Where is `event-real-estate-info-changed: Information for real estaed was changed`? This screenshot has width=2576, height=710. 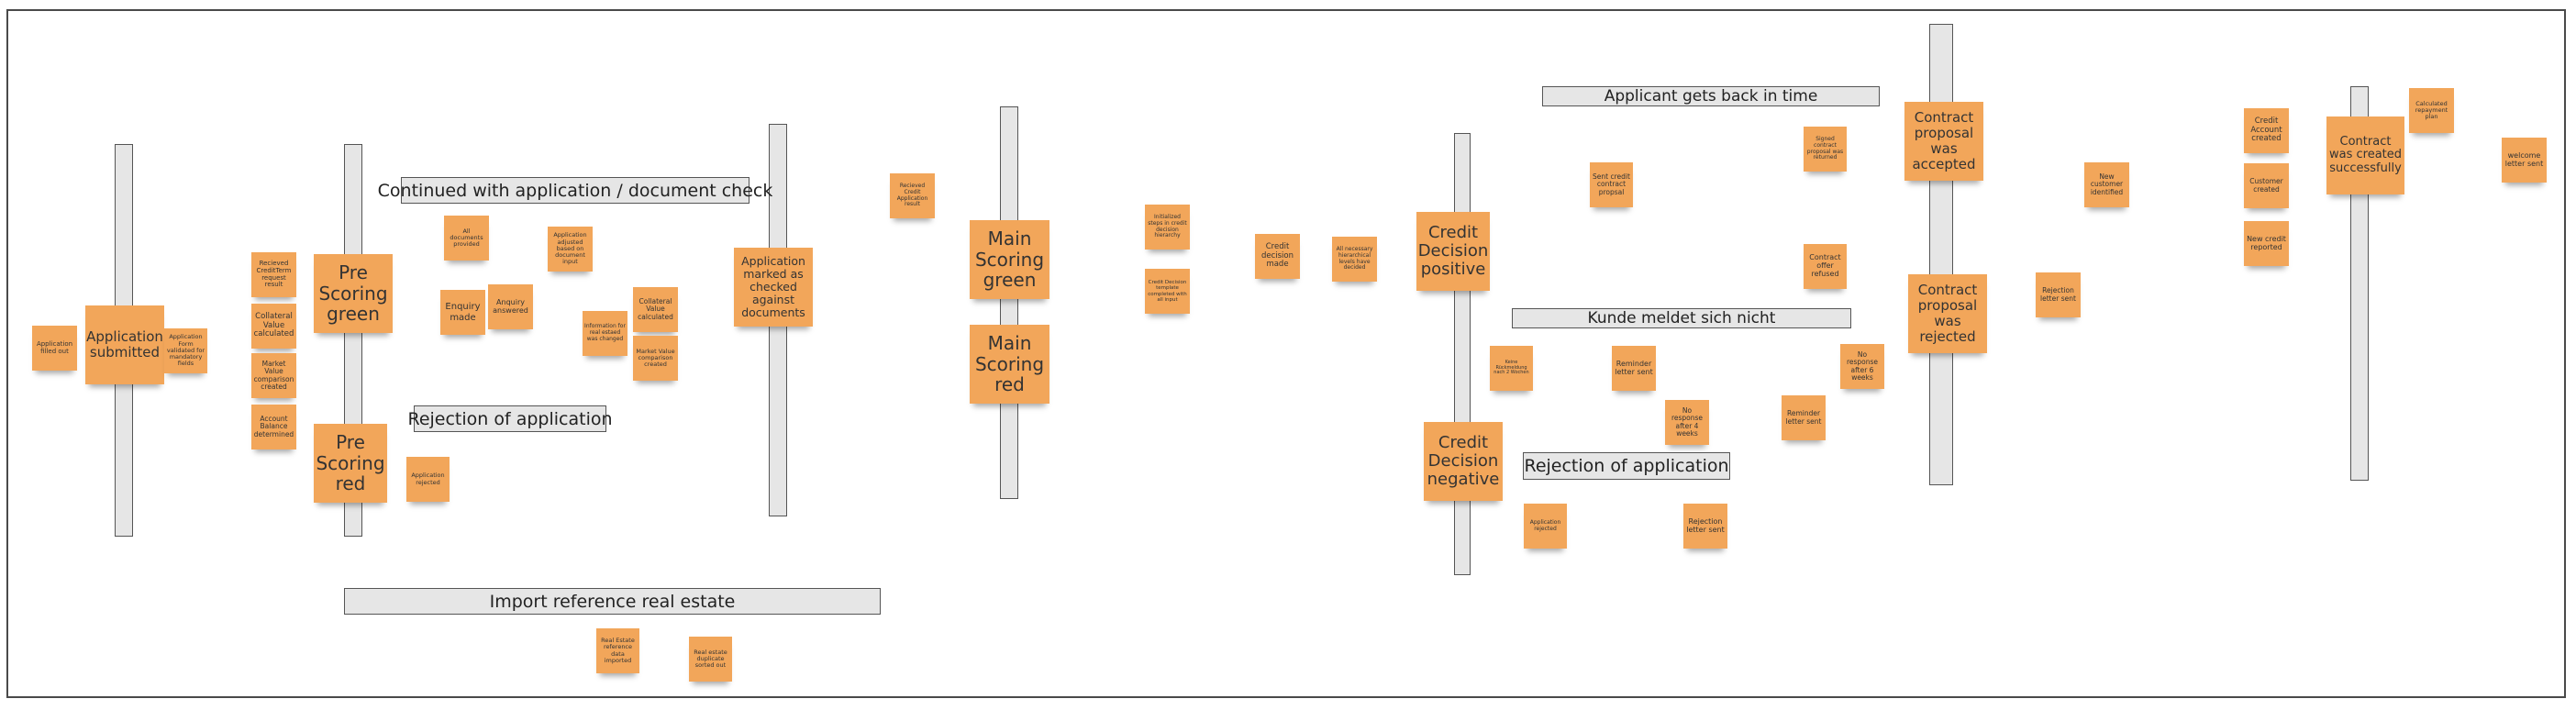
event-real-estate-info-changed: Information for real estaed was changed is located at coordinates (605, 334).